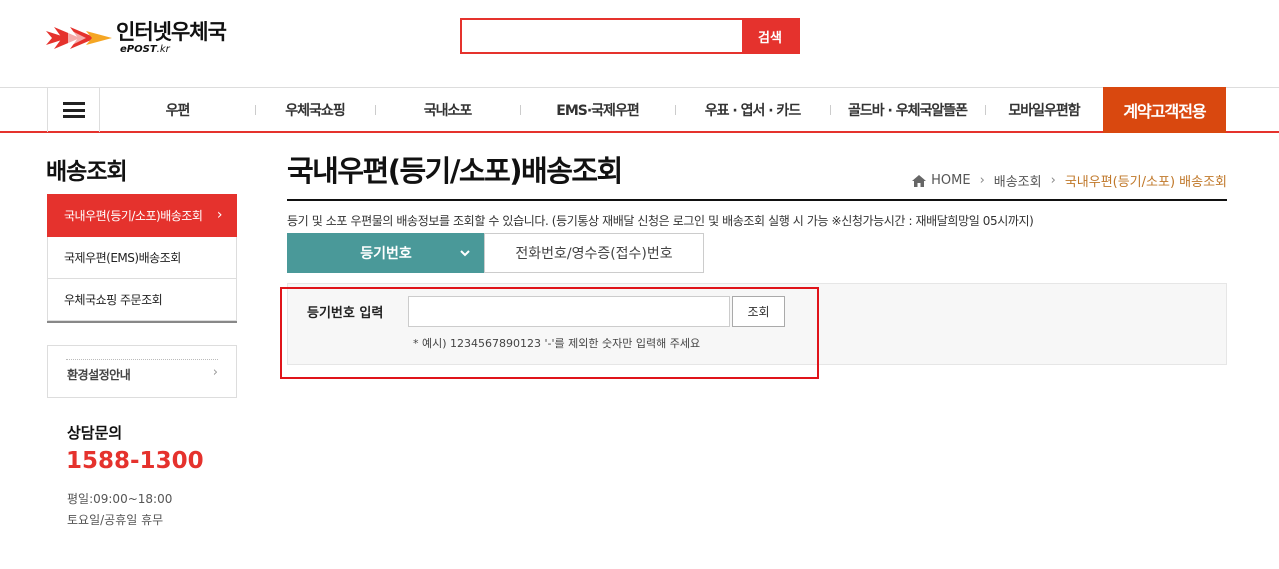 The height and width of the screenshot is (569, 1279). I want to click on sidebar-item-label: 우체국쇼핑 주문조회, so click(113, 300).